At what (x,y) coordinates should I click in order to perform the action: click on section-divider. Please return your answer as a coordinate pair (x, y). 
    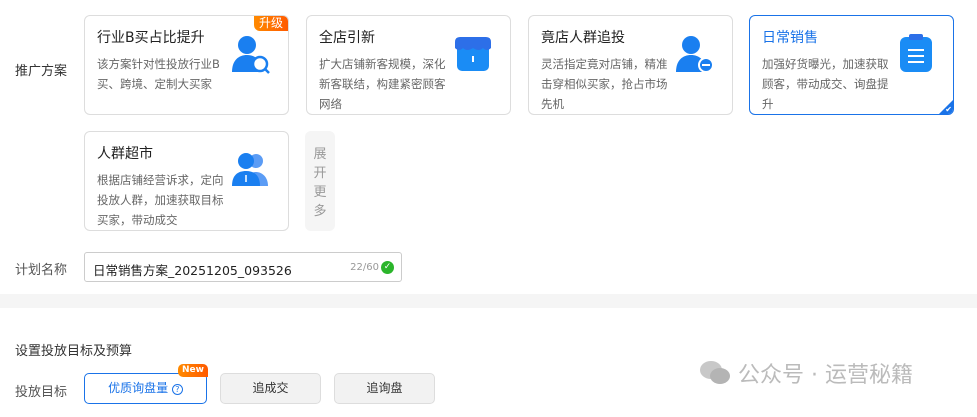
    Looking at the image, I should click on (488, 301).